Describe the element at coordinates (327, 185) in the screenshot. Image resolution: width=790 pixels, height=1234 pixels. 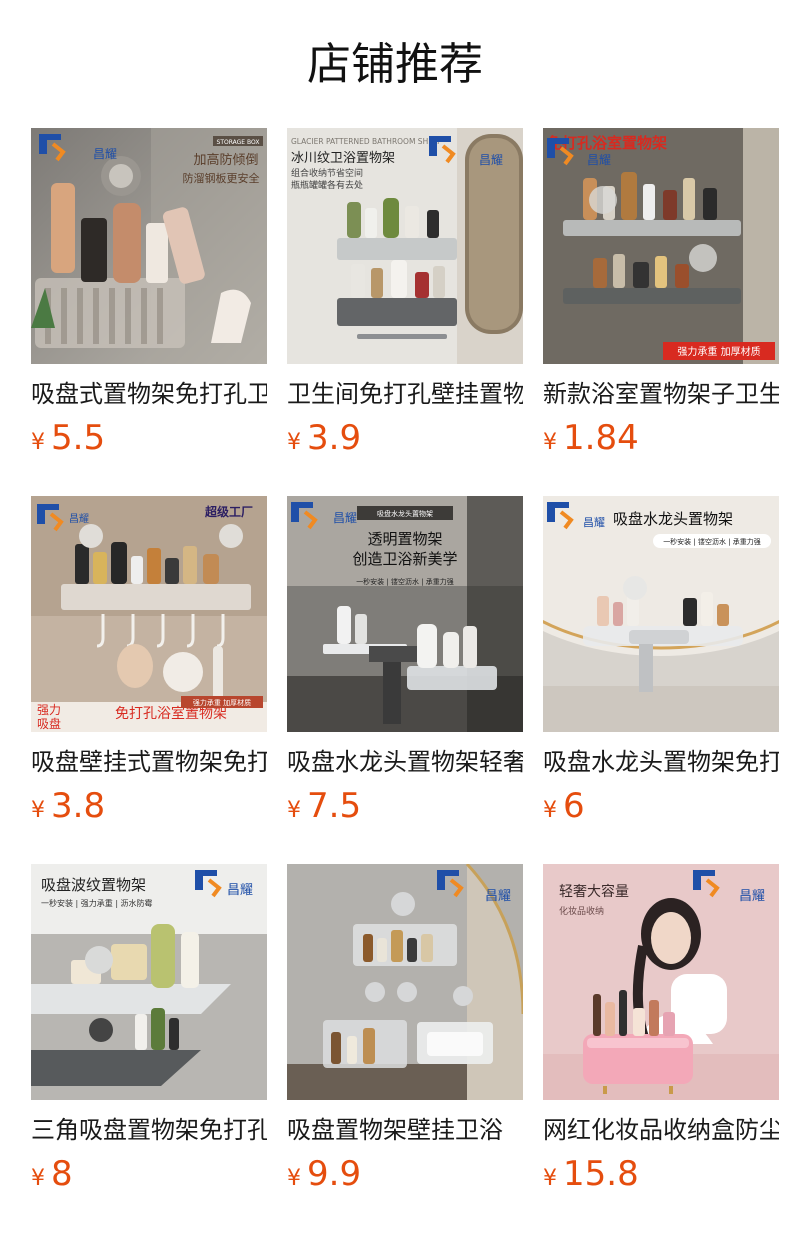
I see `image-line3: 瓶瓶罐罐各有去处` at that location.